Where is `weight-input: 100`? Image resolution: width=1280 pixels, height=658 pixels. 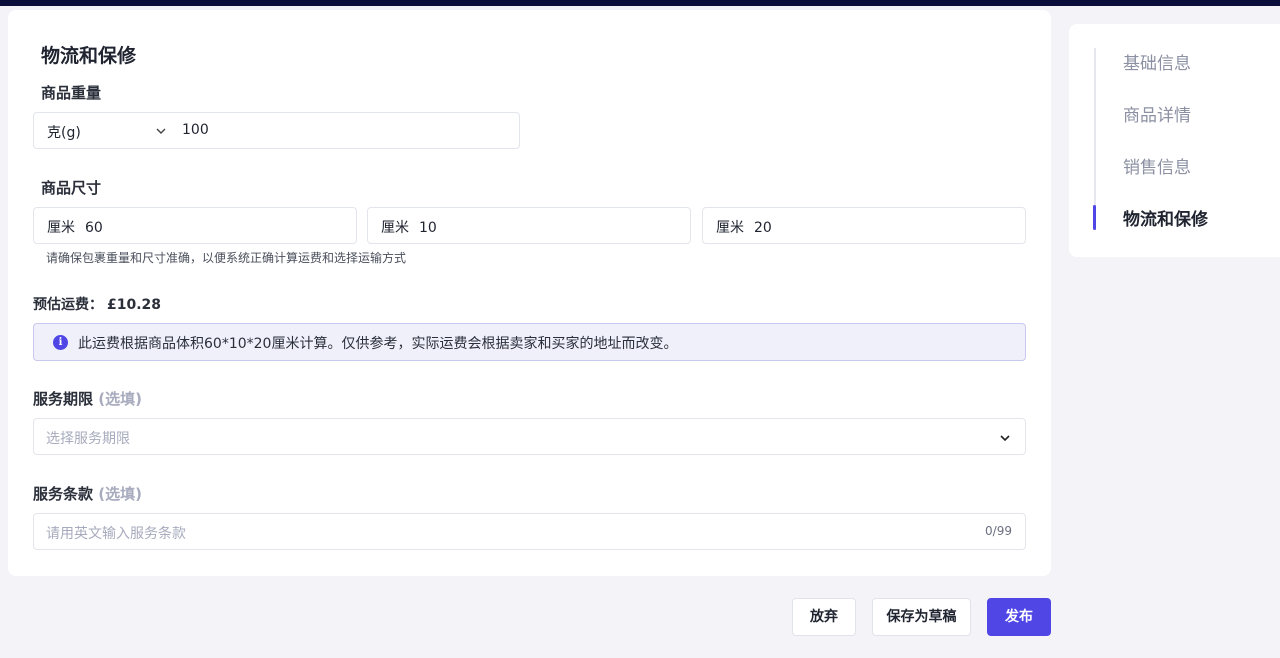 weight-input: 100 is located at coordinates (195, 130).